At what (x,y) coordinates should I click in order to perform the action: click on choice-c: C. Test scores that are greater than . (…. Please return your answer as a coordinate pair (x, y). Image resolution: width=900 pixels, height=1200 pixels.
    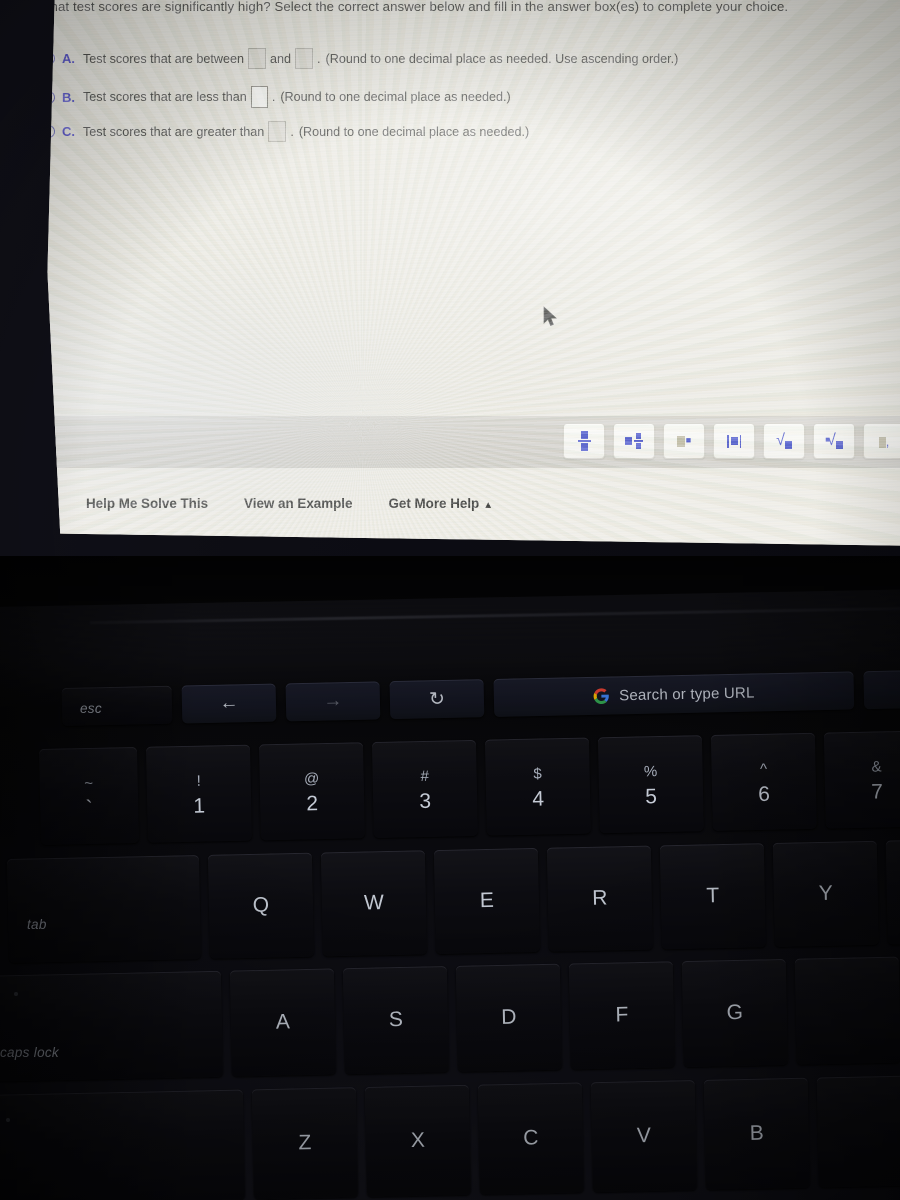
    Looking at the image, I should click on (288, 131).